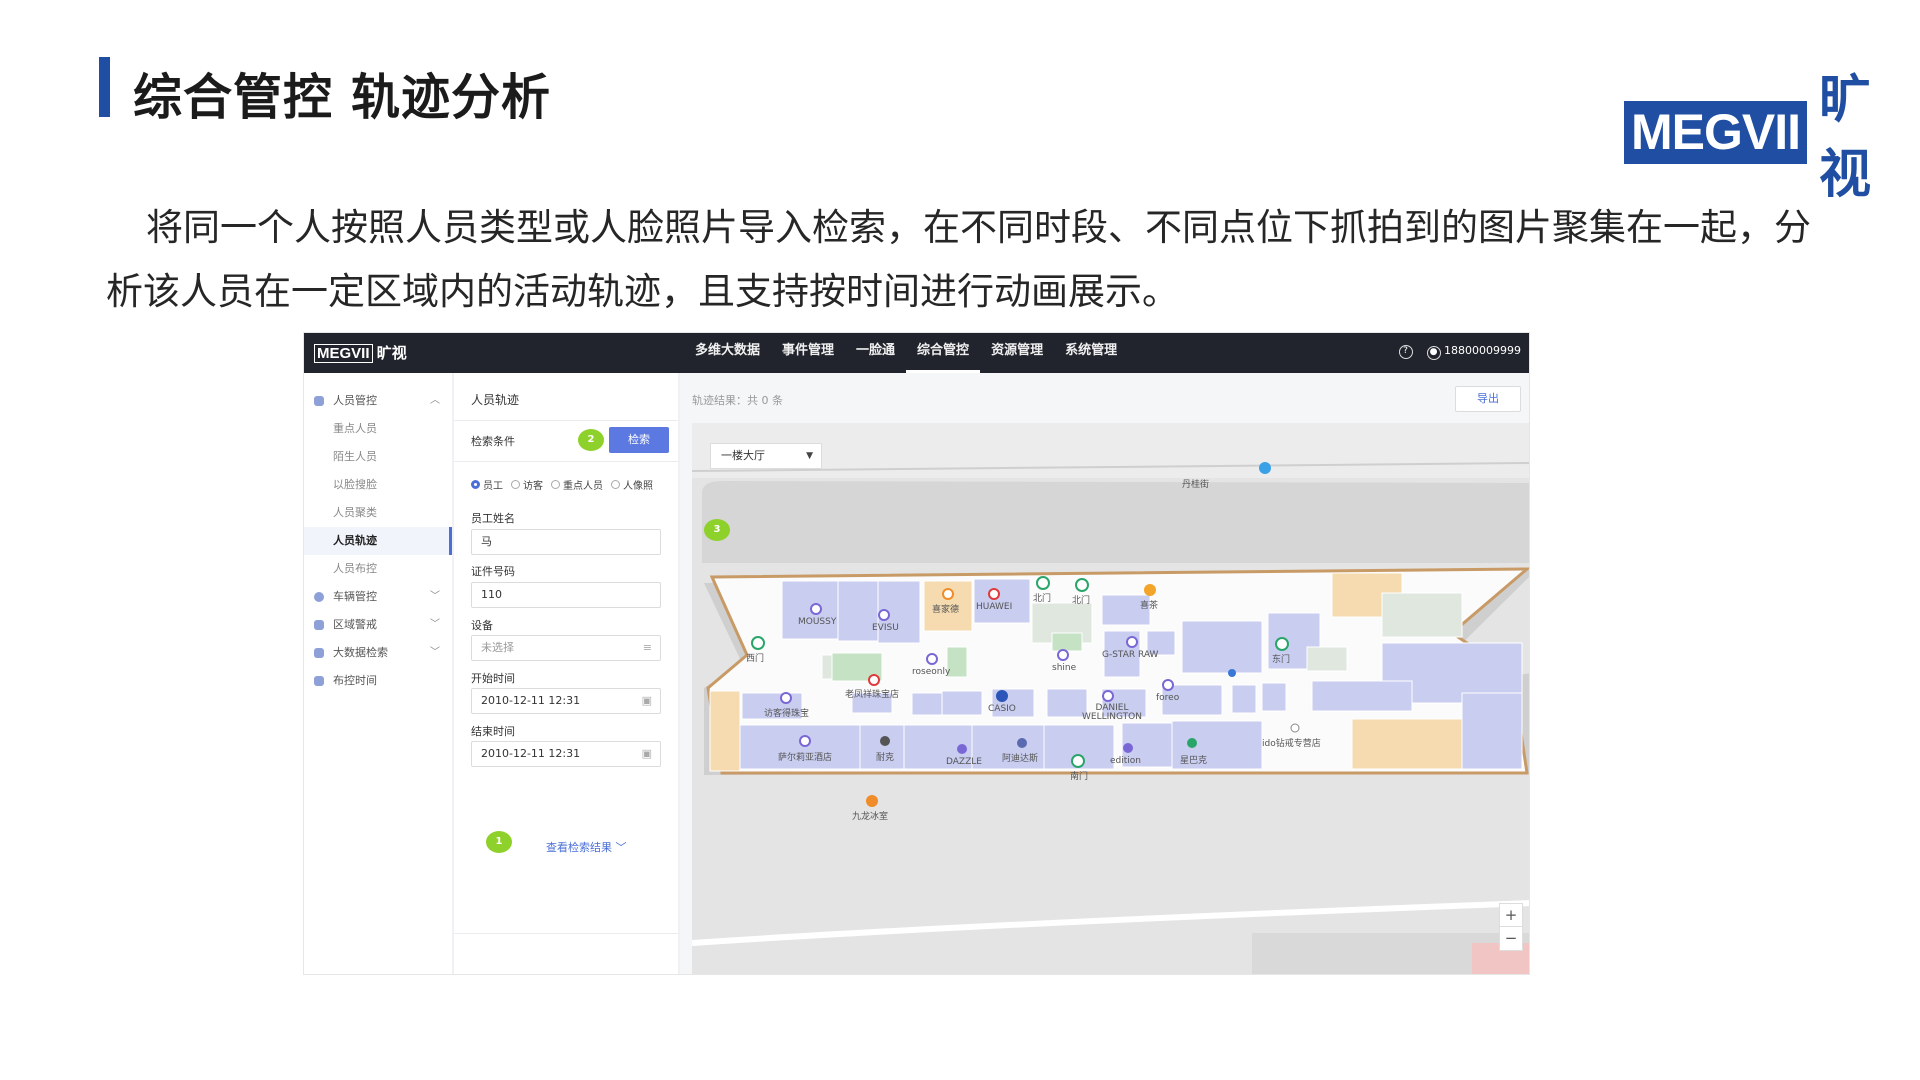 Image resolution: width=1920 pixels, height=1080 pixels. Describe the element at coordinates (378, 541) in the screenshot. I see `sidebar-item-trajectory: 人员轨迹` at that location.